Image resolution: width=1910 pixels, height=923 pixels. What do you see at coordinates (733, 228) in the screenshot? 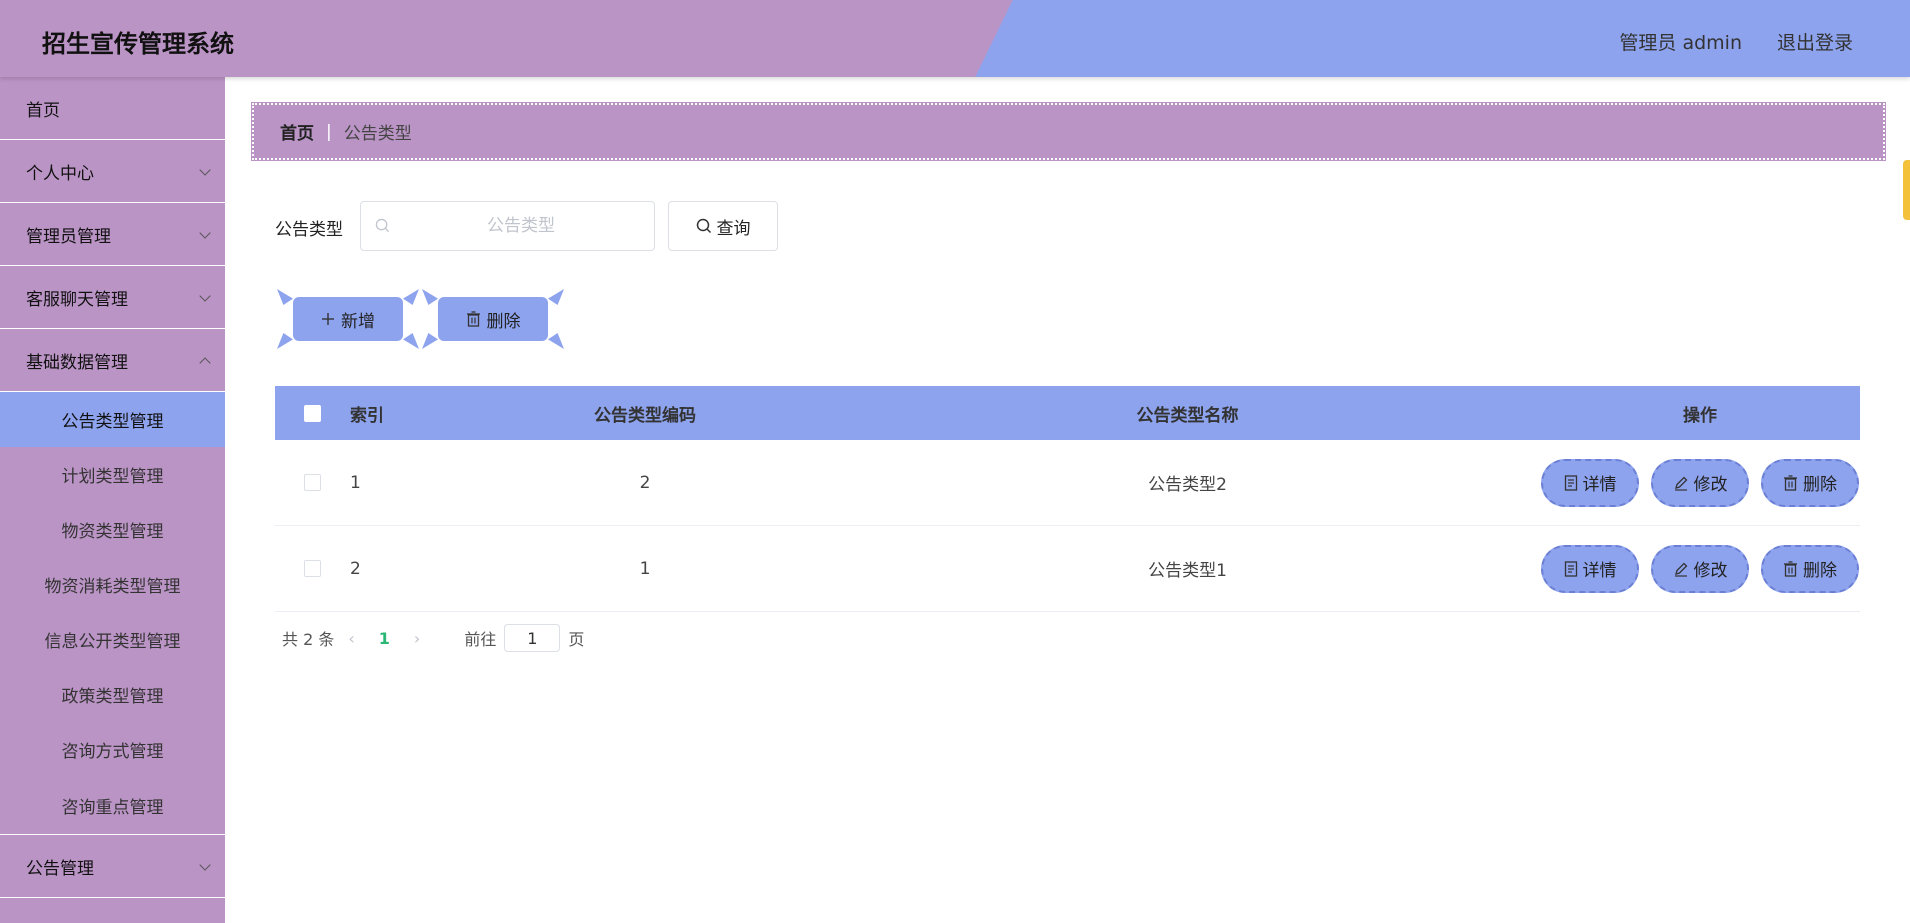
I see `query-button-label: 查询` at bounding box center [733, 228].